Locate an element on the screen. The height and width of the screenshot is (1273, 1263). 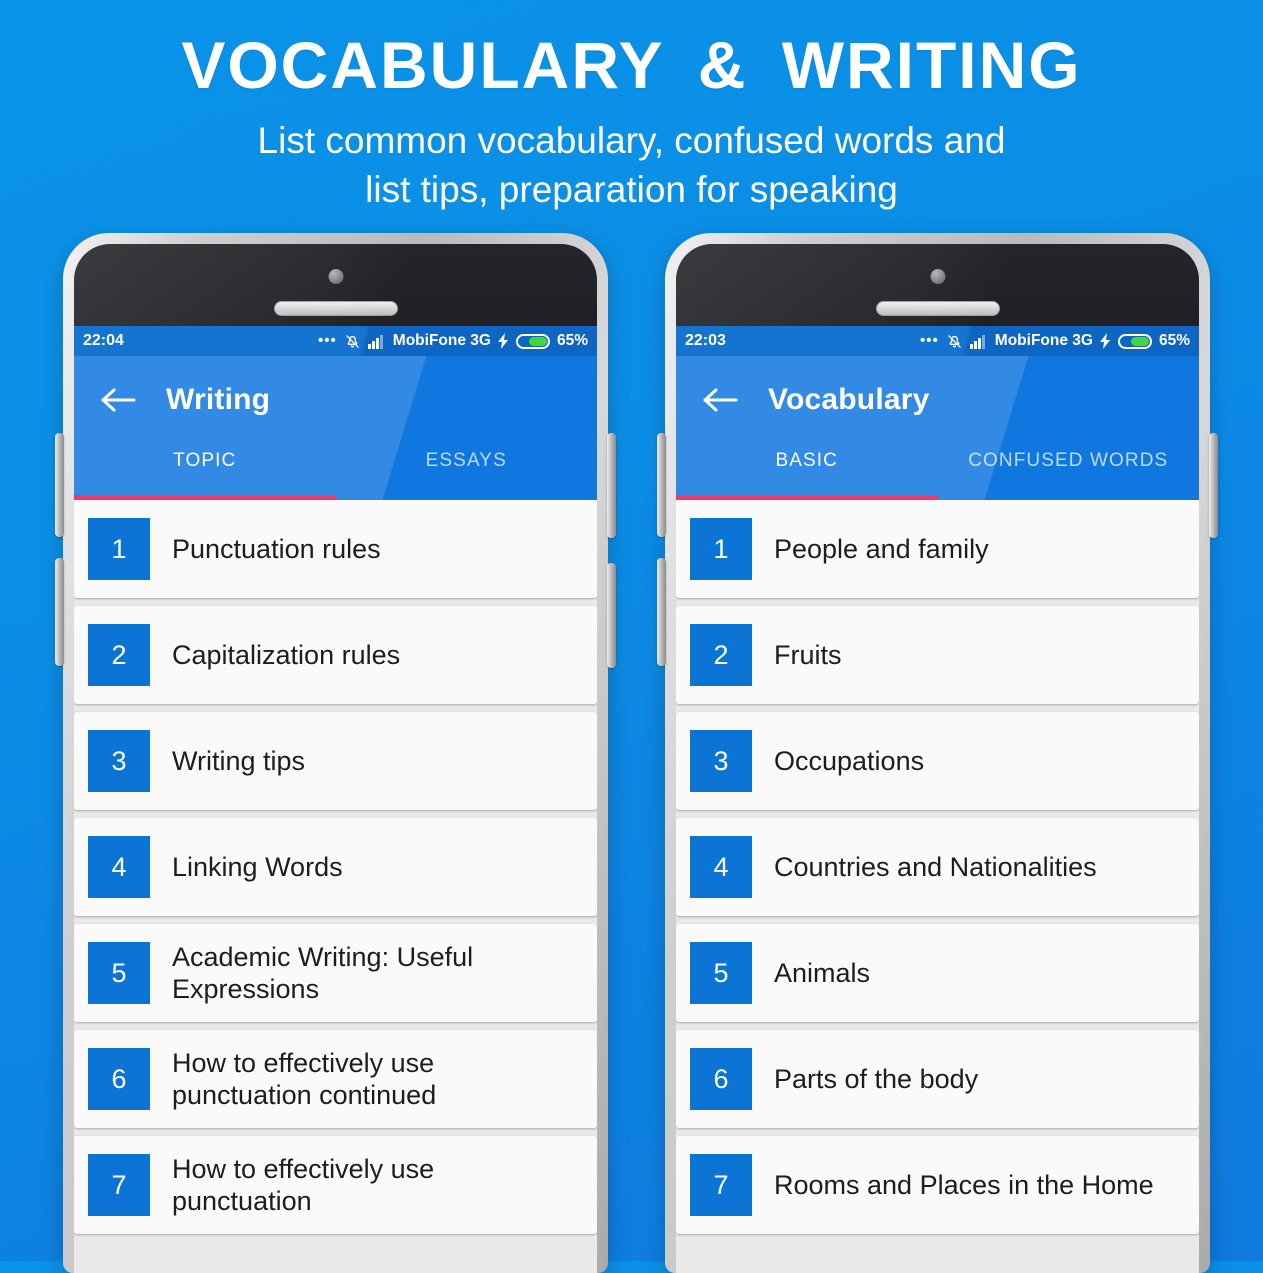
list-item: 1 Punctuation rules is located at coordinates (335, 549).